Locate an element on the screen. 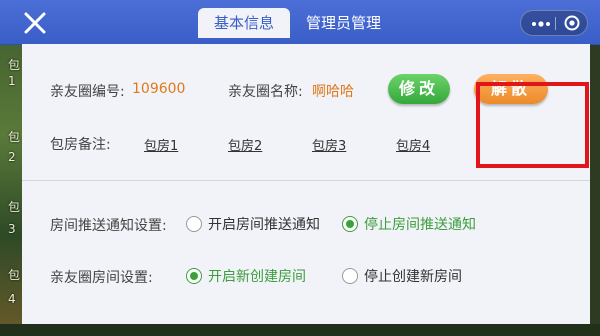  close-icon is located at coordinates (35, 23).